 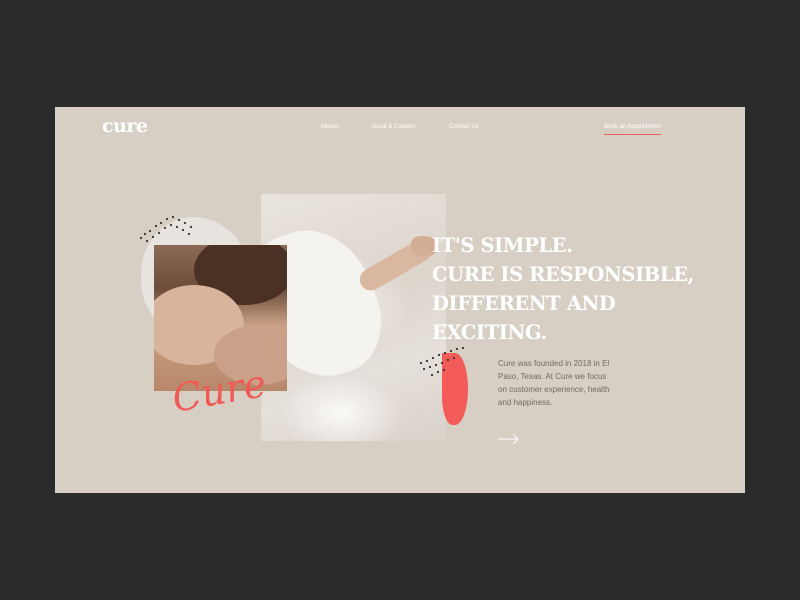 I want to click on headline-line: EXCITING., so click(x=489, y=332).